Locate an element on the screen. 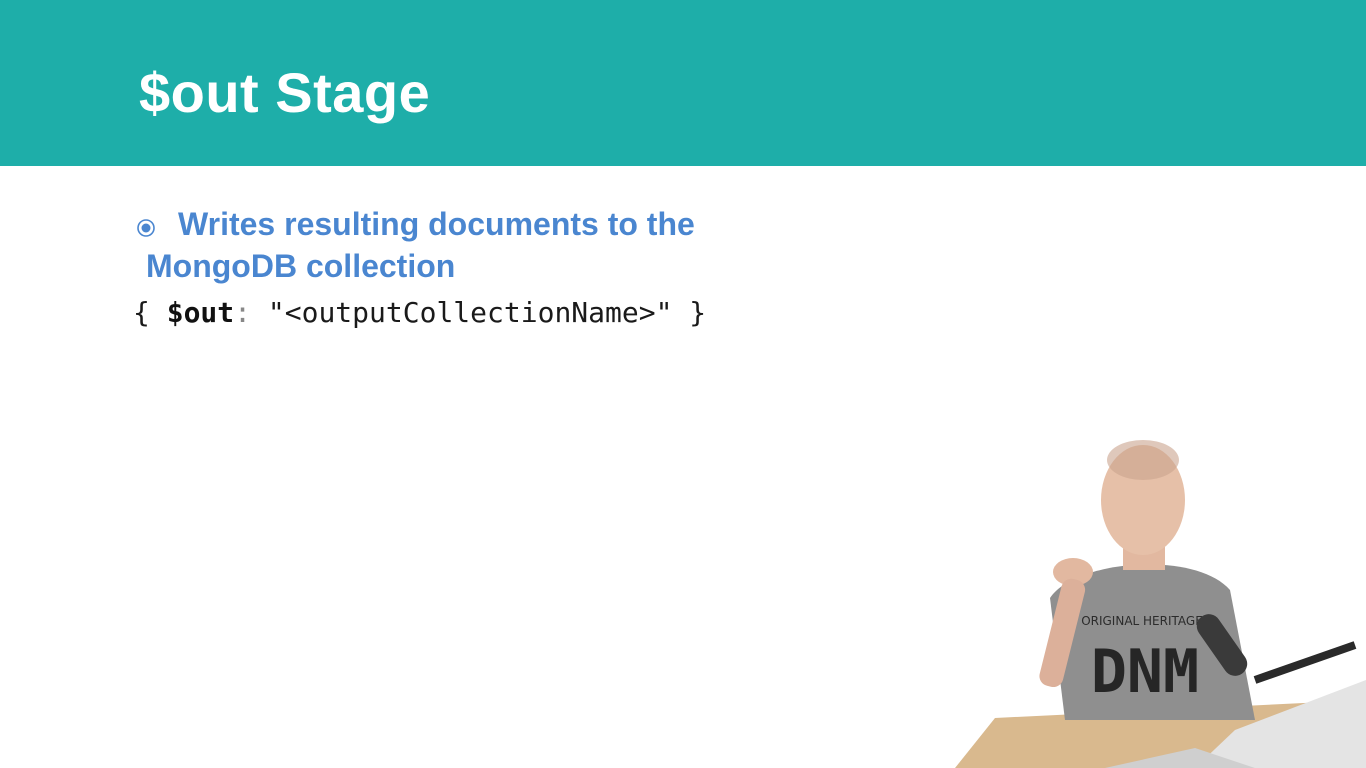 The width and height of the screenshot is (1366, 768). presenter-webcam: ORIGINAL HERITAGE DNM is located at coordinates (1160, 599).